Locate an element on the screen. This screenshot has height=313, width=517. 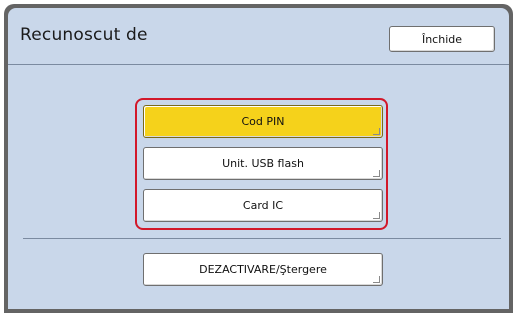
pin-code-label: Cod PIN is located at coordinates (263, 121).